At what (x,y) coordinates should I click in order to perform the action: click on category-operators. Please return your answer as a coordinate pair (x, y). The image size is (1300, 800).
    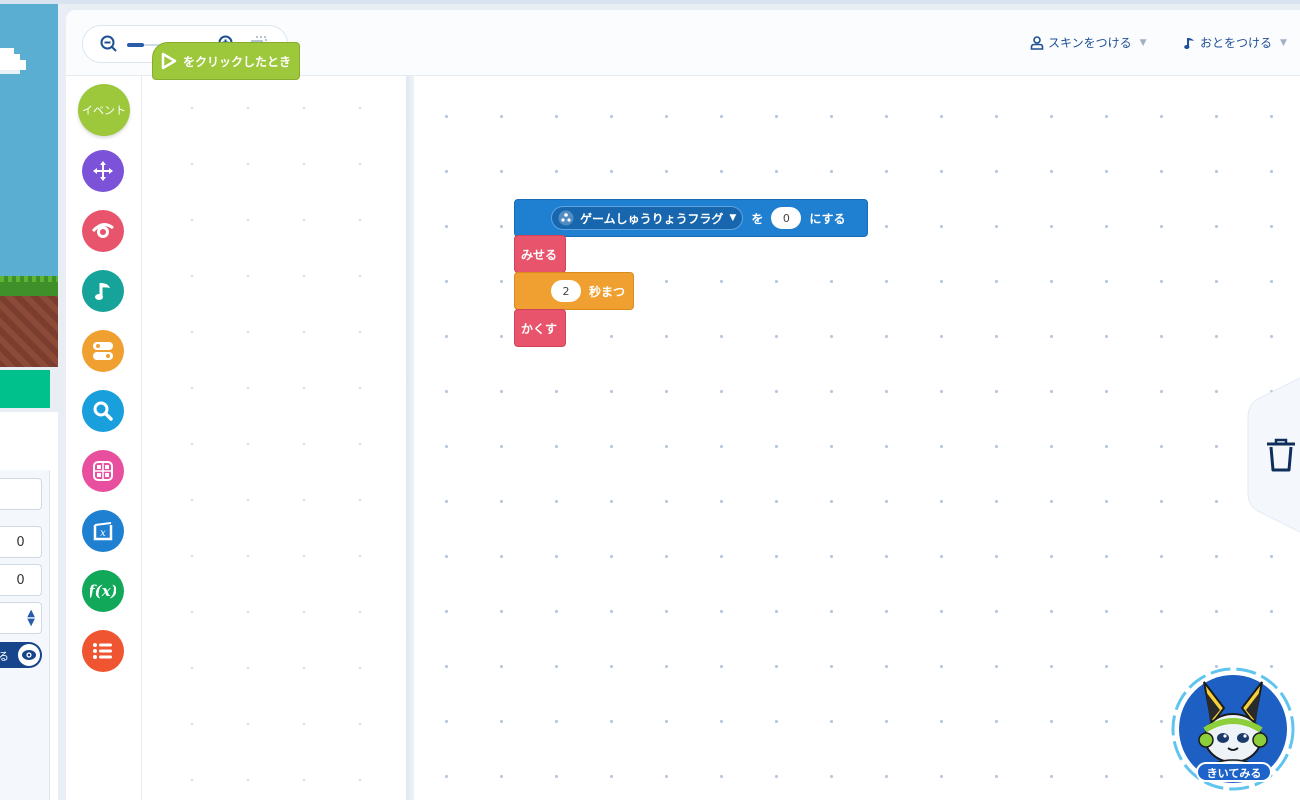
    Looking at the image, I should click on (103, 471).